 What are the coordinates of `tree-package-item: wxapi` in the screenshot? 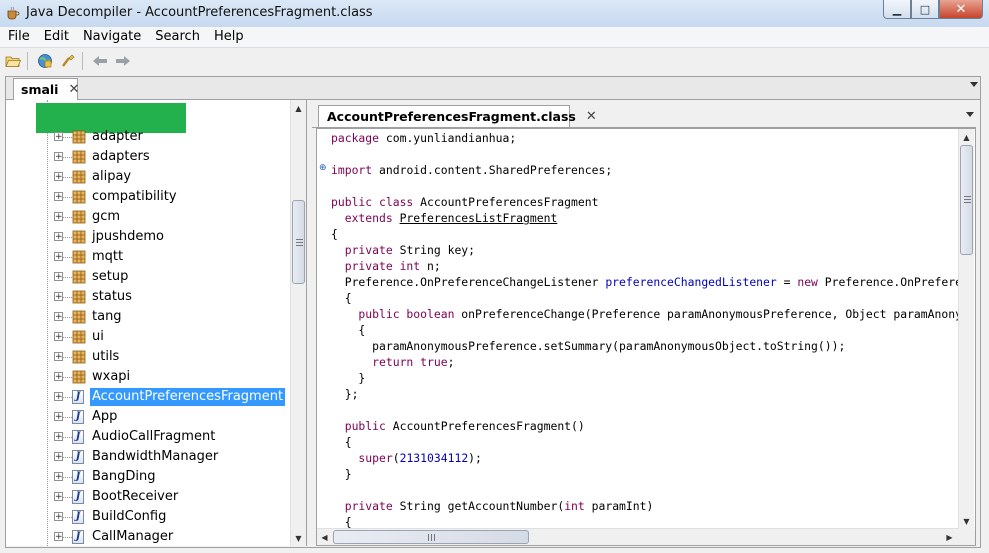 It's located at (111, 377).